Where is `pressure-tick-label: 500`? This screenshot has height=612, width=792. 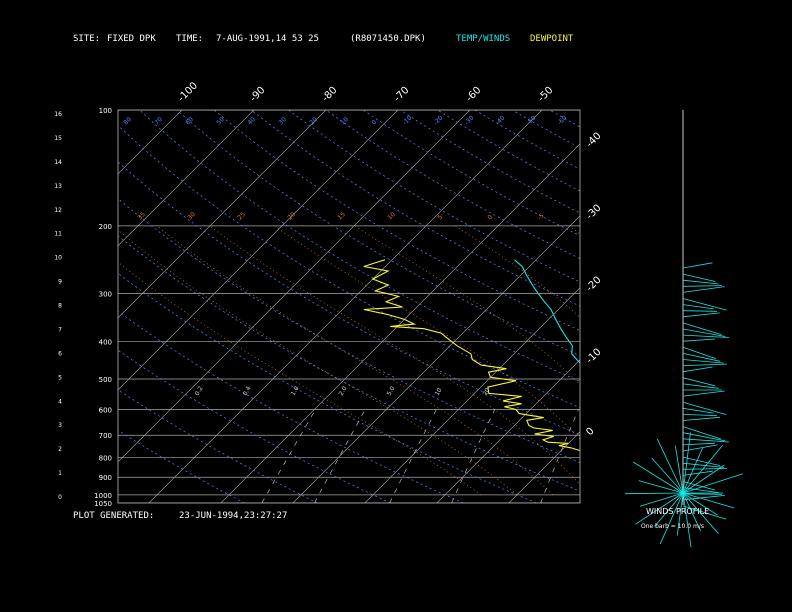 pressure-tick-label: 500 is located at coordinates (105, 380).